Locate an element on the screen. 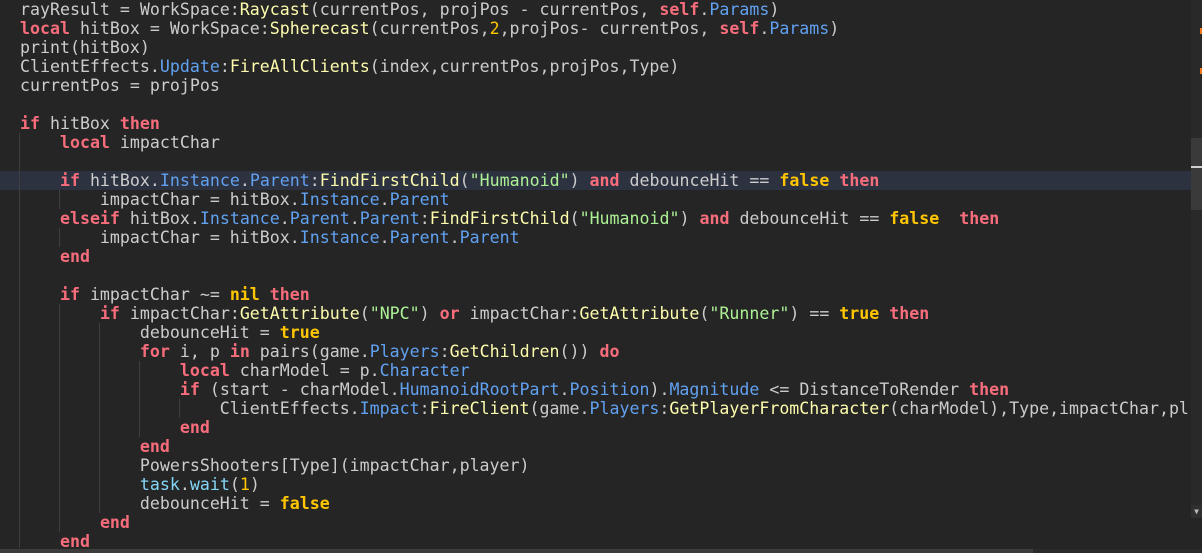  property-token: Position is located at coordinates (609, 389).